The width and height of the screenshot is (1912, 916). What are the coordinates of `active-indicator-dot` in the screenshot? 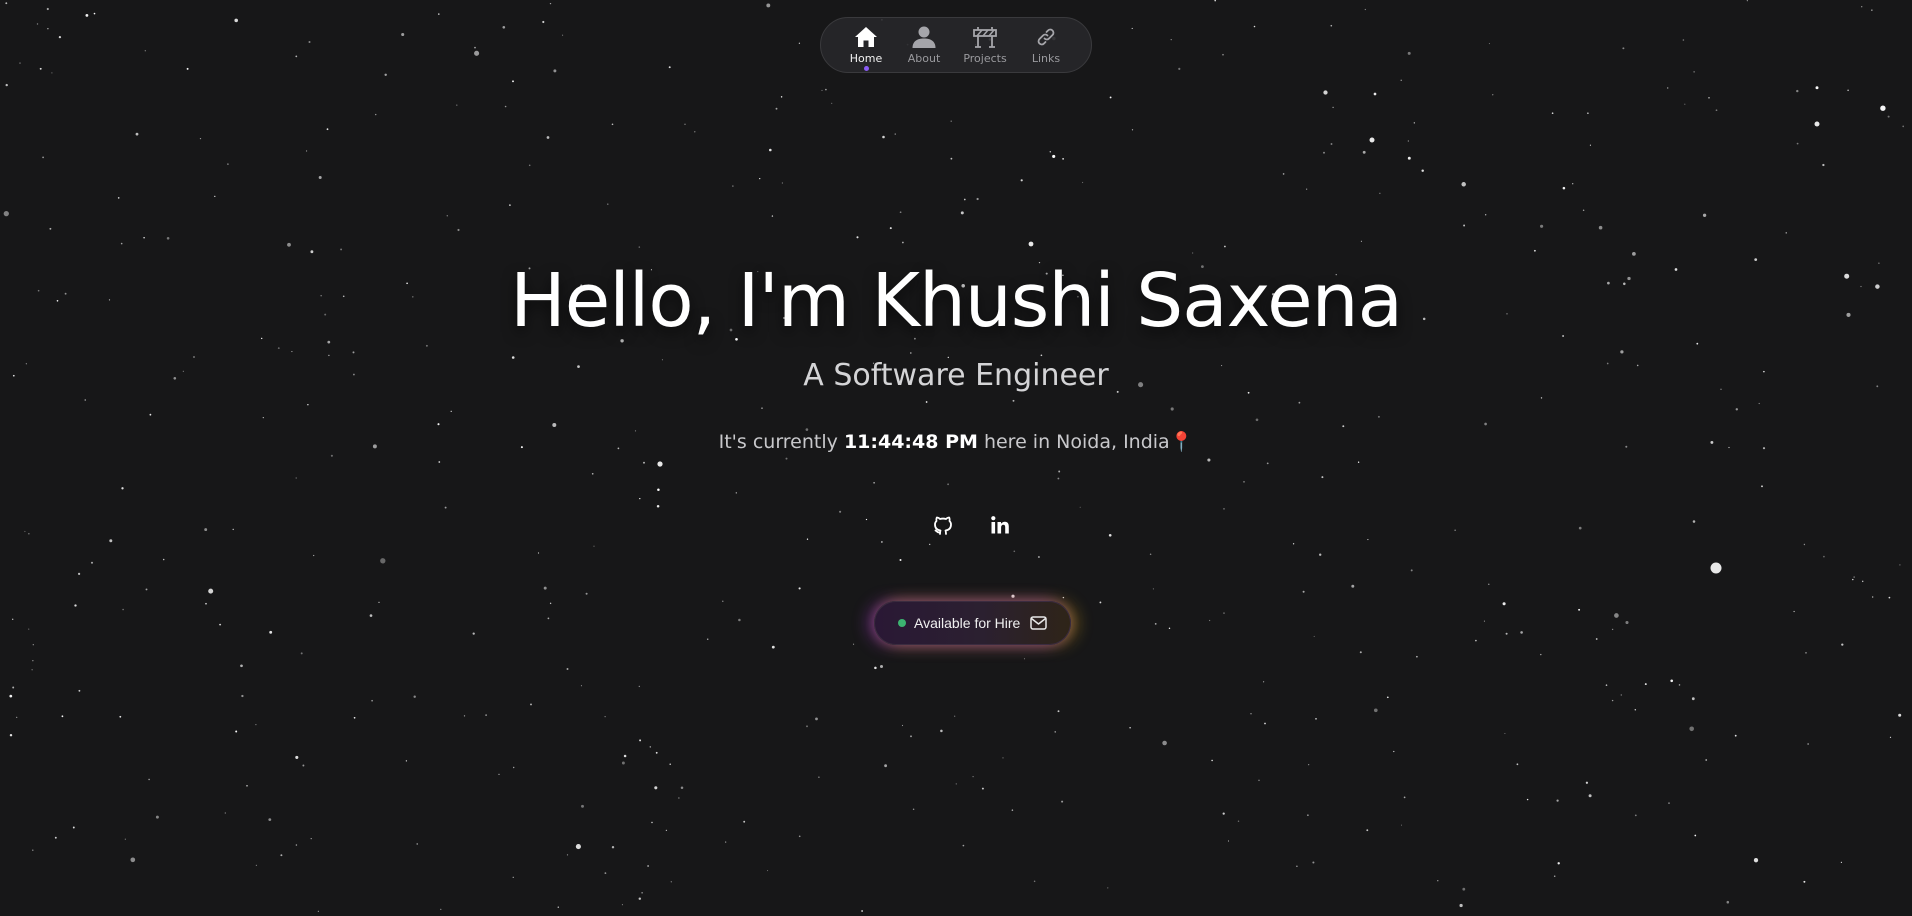 It's located at (866, 68).